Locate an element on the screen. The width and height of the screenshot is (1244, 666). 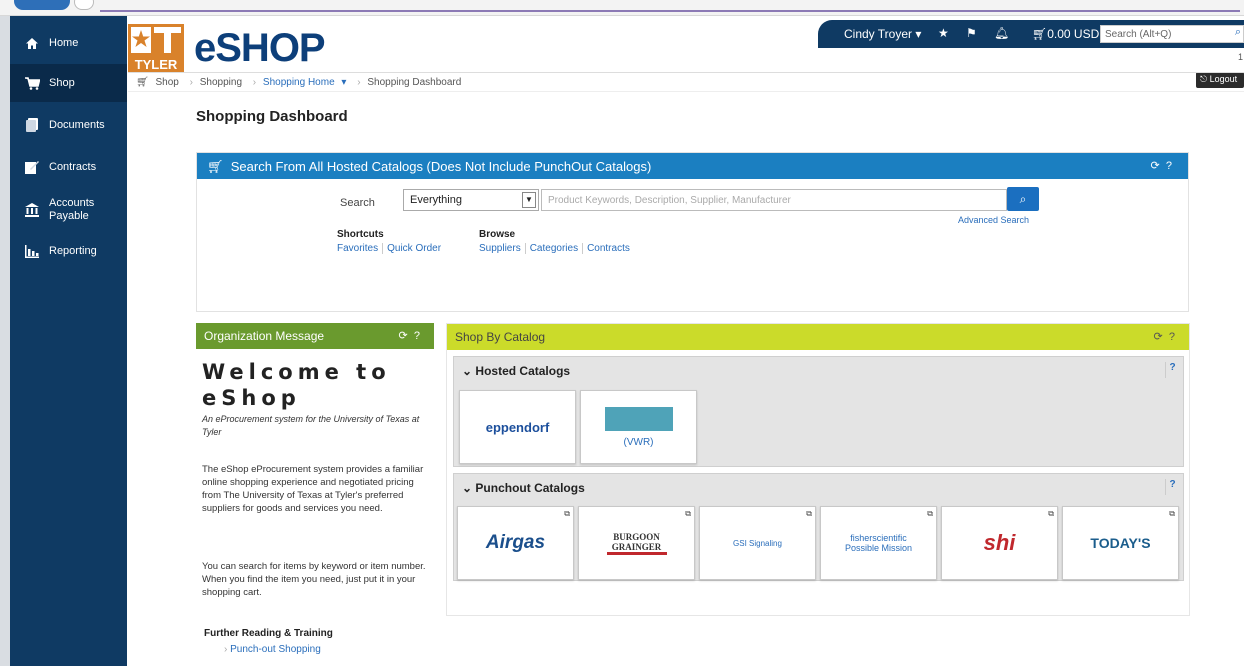
catalog-tile-gsi: ⧉ GSI Signaling is located at coordinates (757, 543).